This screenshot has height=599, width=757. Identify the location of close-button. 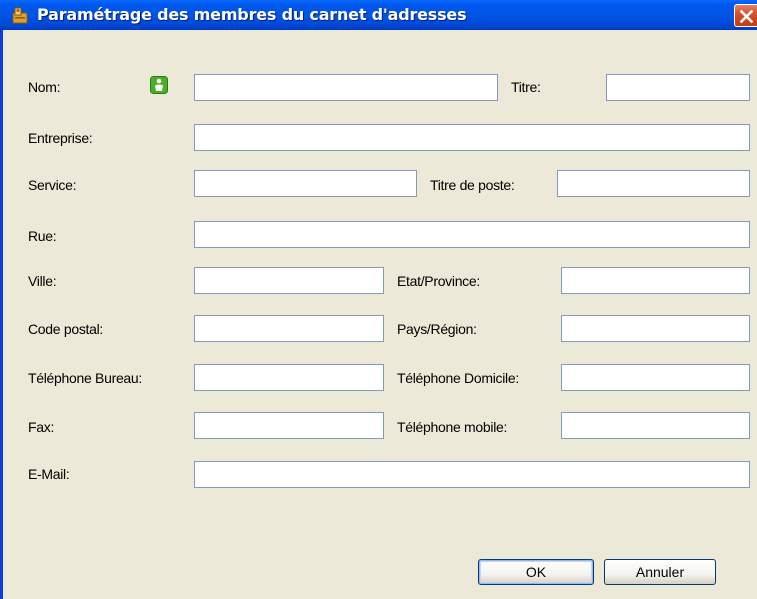
(745, 15).